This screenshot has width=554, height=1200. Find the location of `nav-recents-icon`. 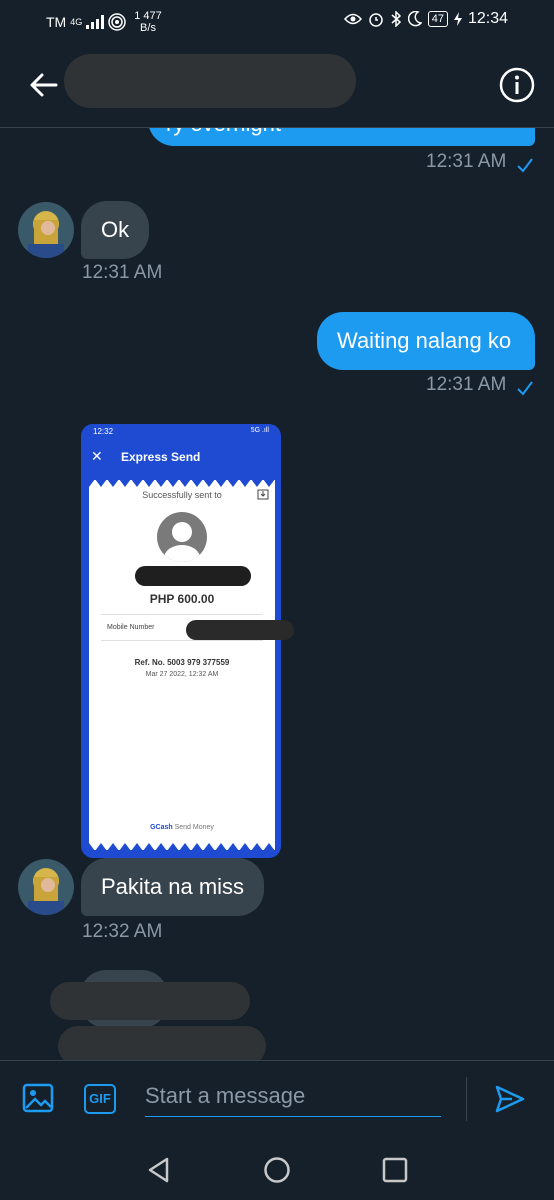

nav-recents-icon is located at coordinates (395, 1170).